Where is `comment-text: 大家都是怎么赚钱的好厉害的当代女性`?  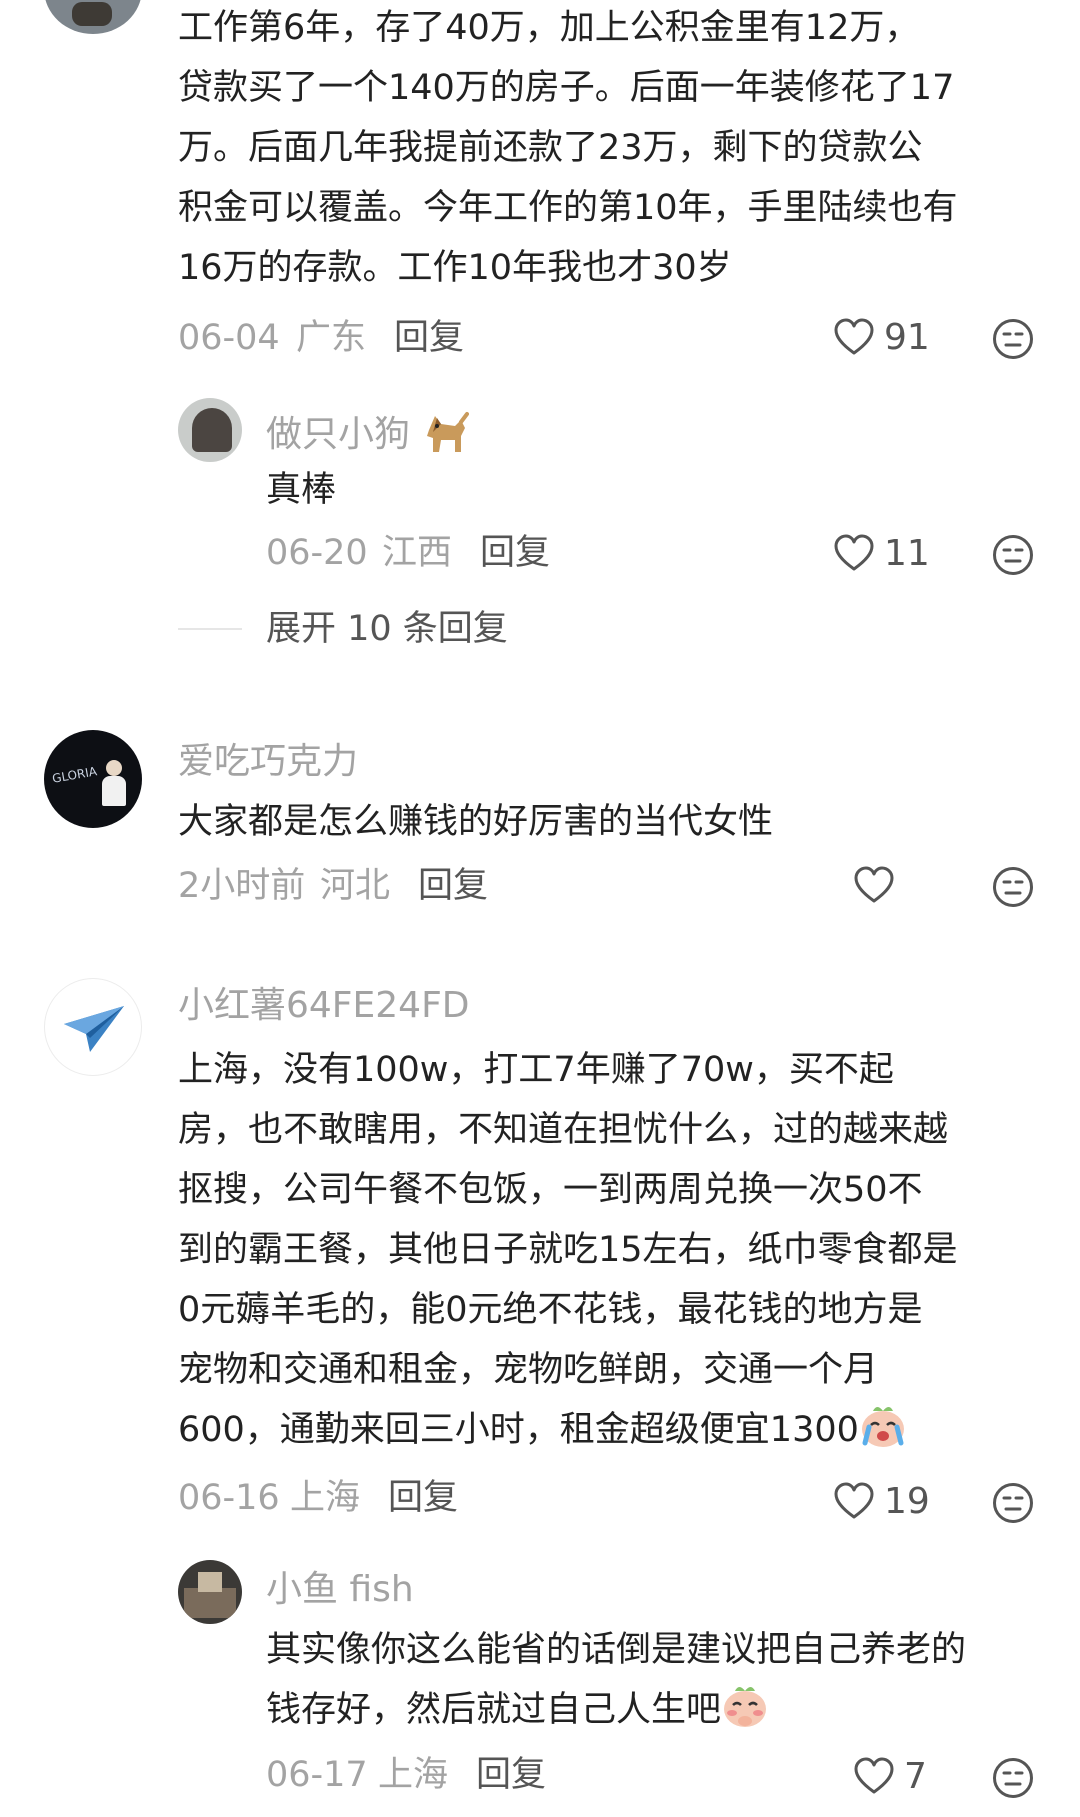
comment-text: 大家都是怎么赚钱的好厉害的当代女性 is located at coordinates (476, 822).